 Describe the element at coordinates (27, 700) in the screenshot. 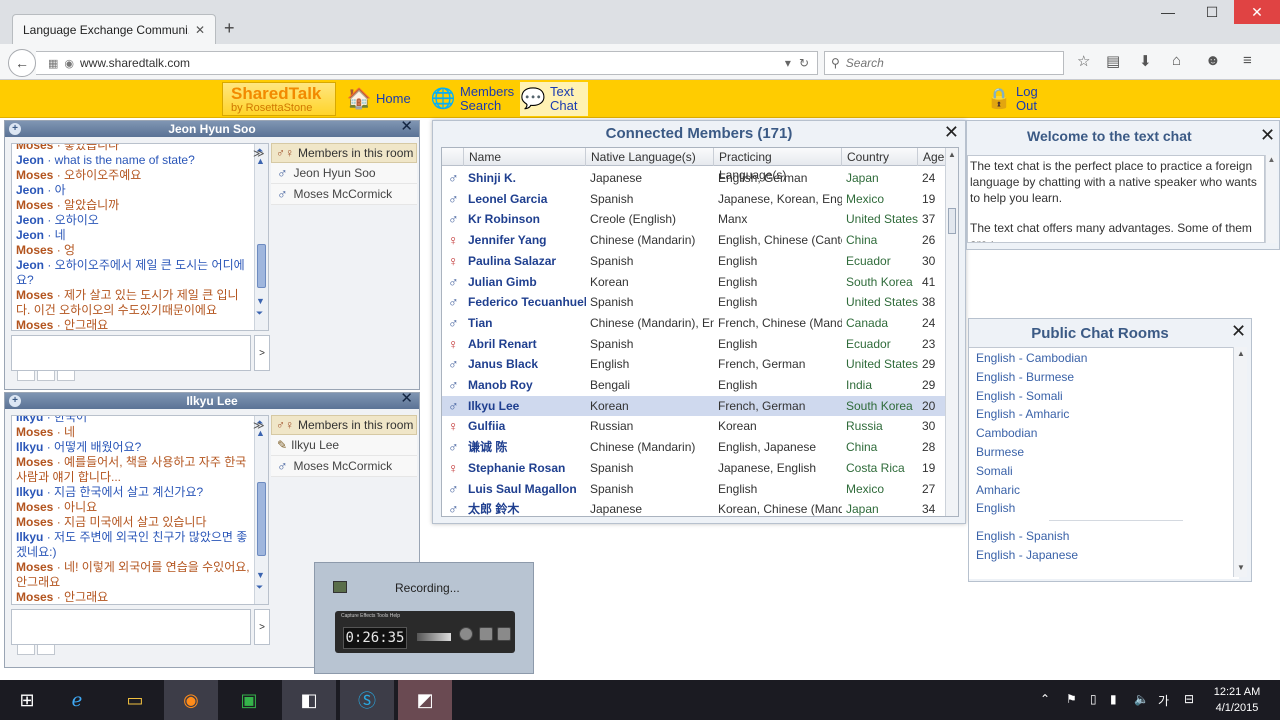

I see `windows-start-icon: ⊞` at that location.